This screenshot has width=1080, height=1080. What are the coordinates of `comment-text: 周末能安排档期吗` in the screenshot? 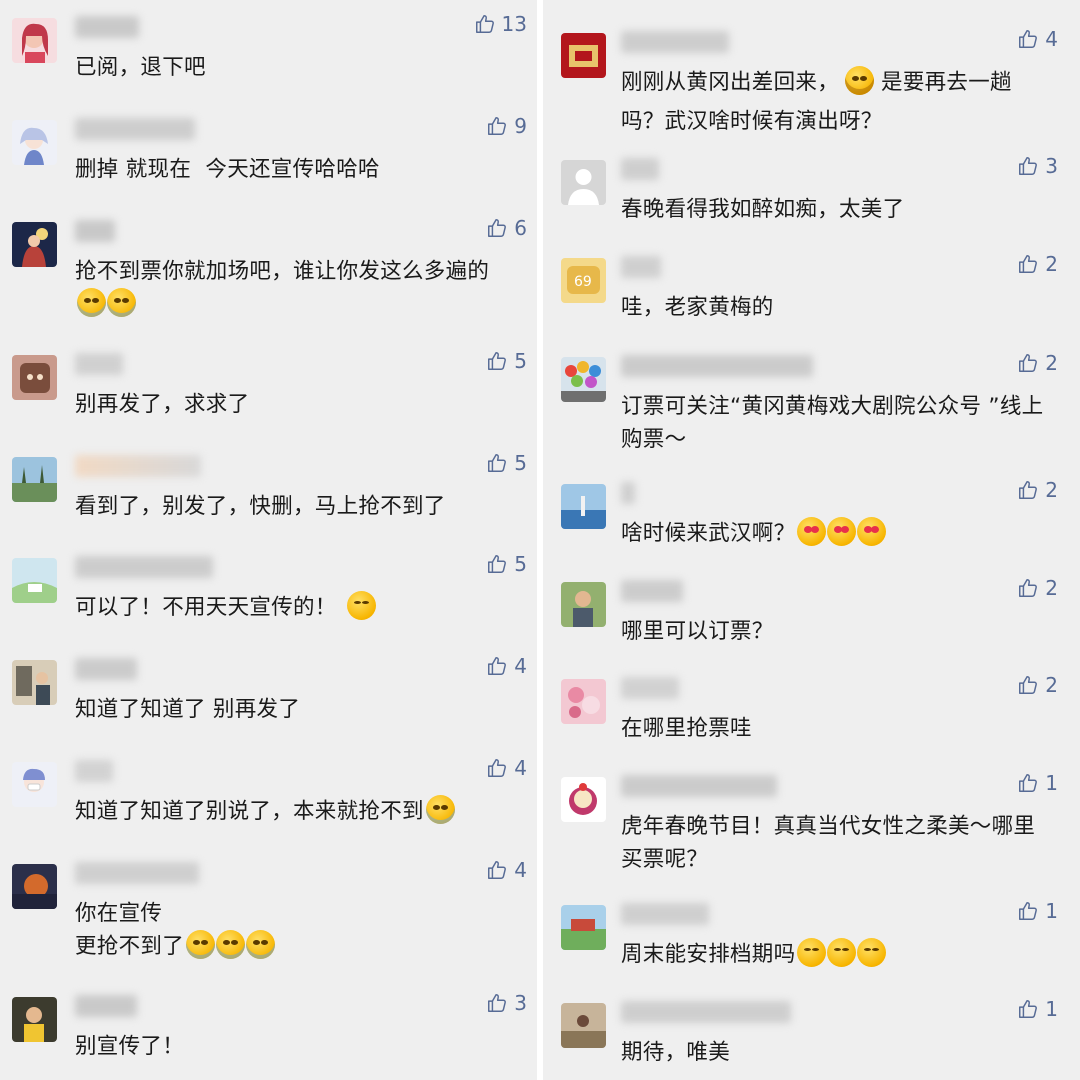 It's located at (841, 957).